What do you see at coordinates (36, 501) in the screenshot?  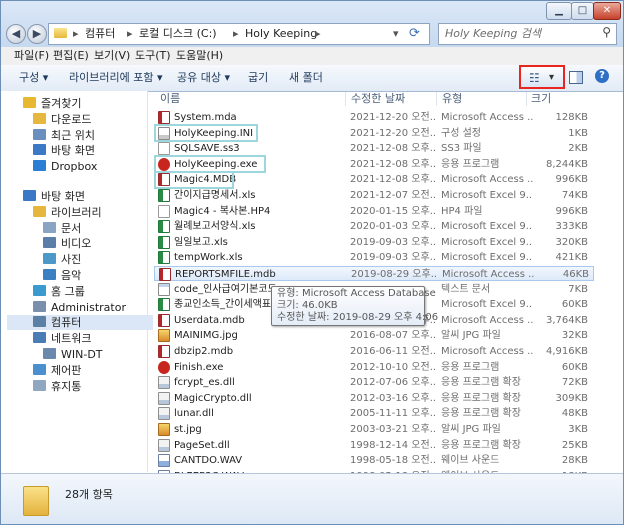 I see `folder-icon` at bounding box center [36, 501].